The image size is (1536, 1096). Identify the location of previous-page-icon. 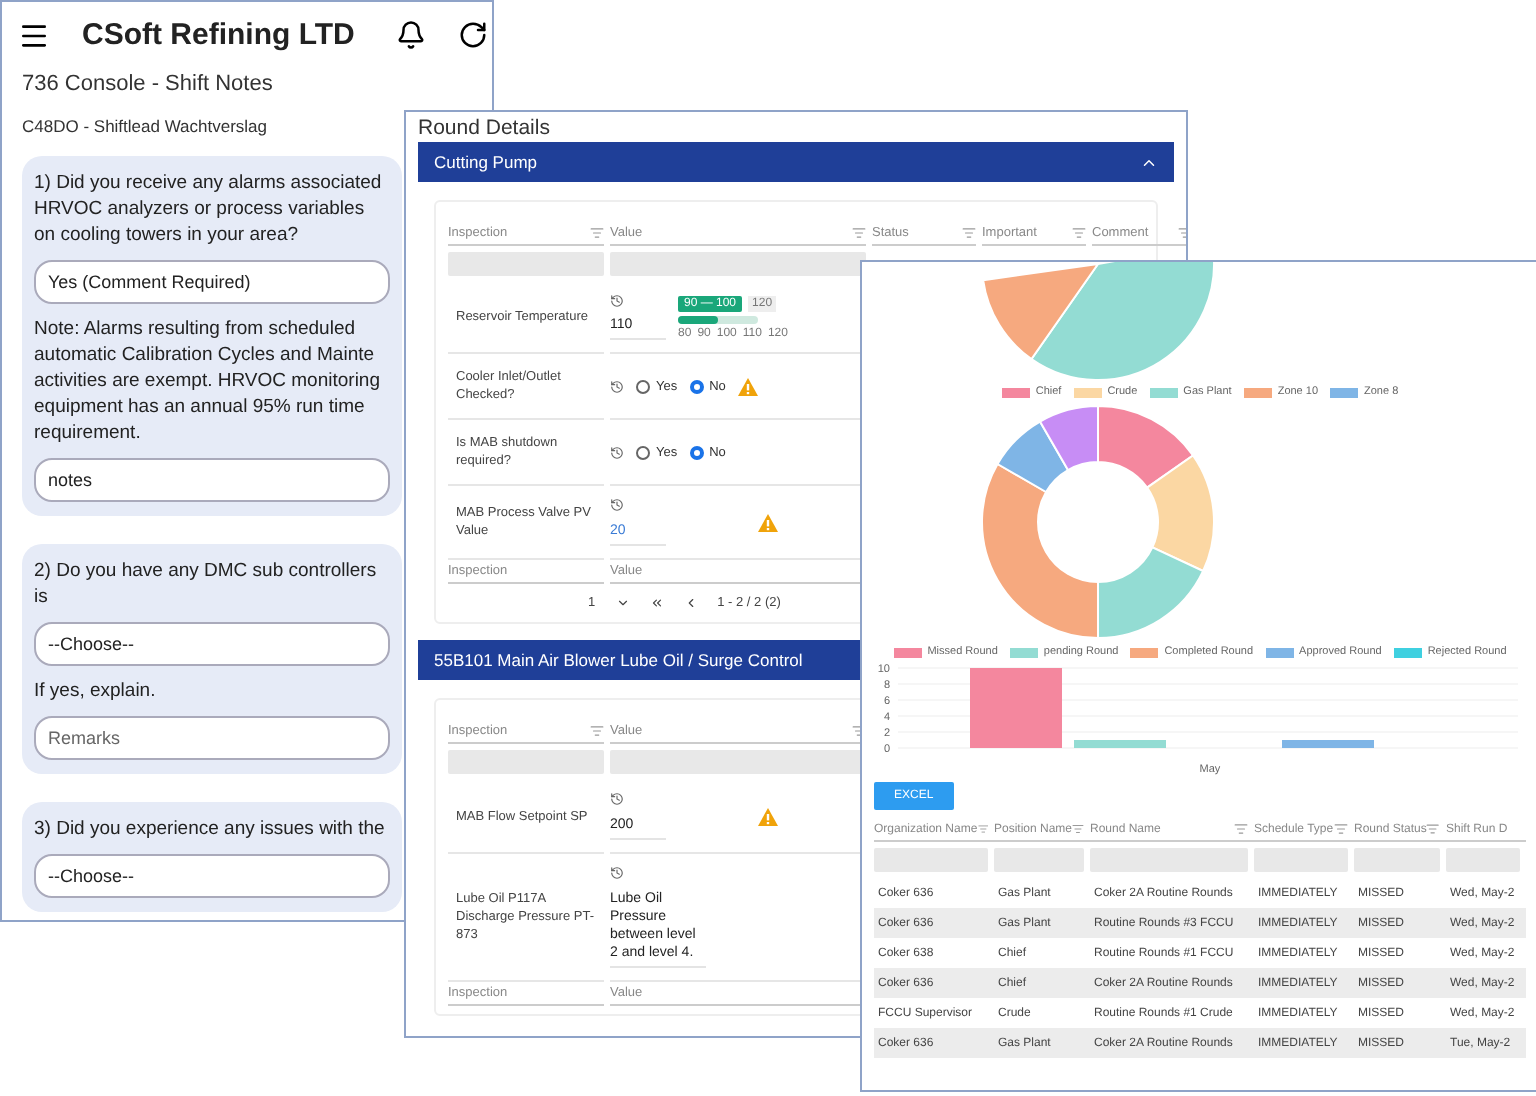
(690, 603).